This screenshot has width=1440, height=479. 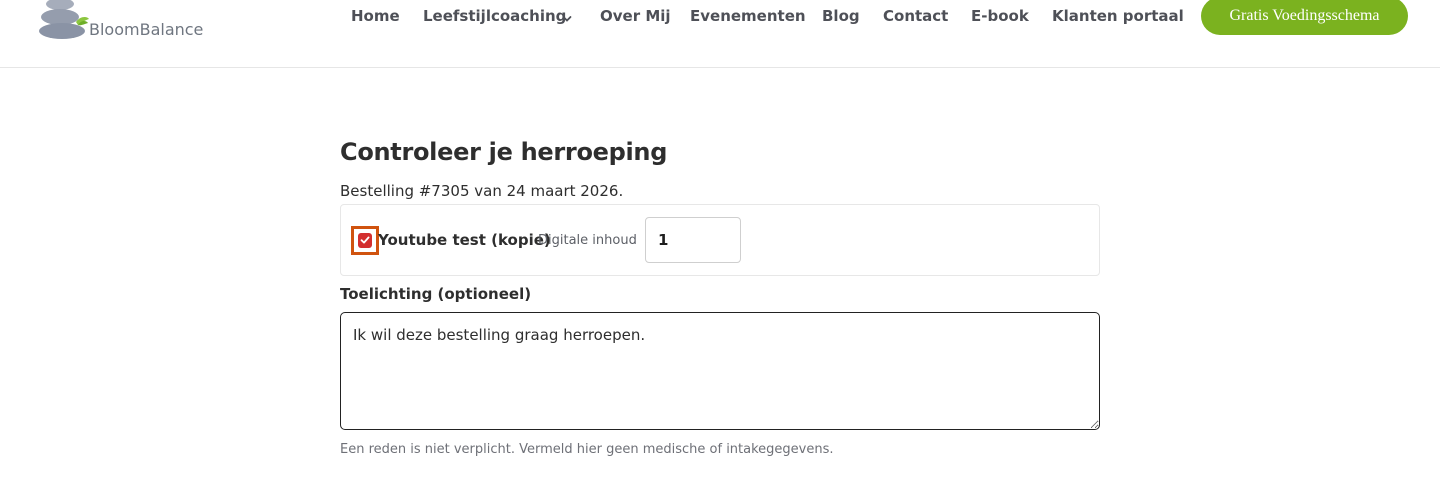 What do you see at coordinates (915, 16) in the screenshot?
I see `nav-item-contact: Contact` at bounding box center [915, 16].